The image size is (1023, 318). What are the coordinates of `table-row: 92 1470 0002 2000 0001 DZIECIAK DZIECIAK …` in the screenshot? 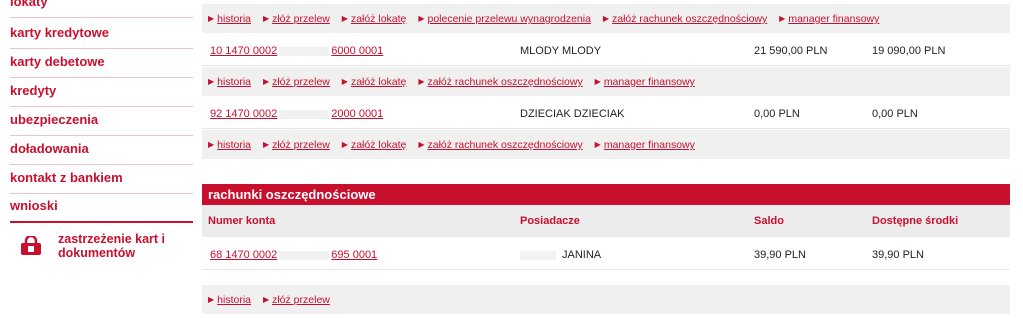 It's located at (606, 112).